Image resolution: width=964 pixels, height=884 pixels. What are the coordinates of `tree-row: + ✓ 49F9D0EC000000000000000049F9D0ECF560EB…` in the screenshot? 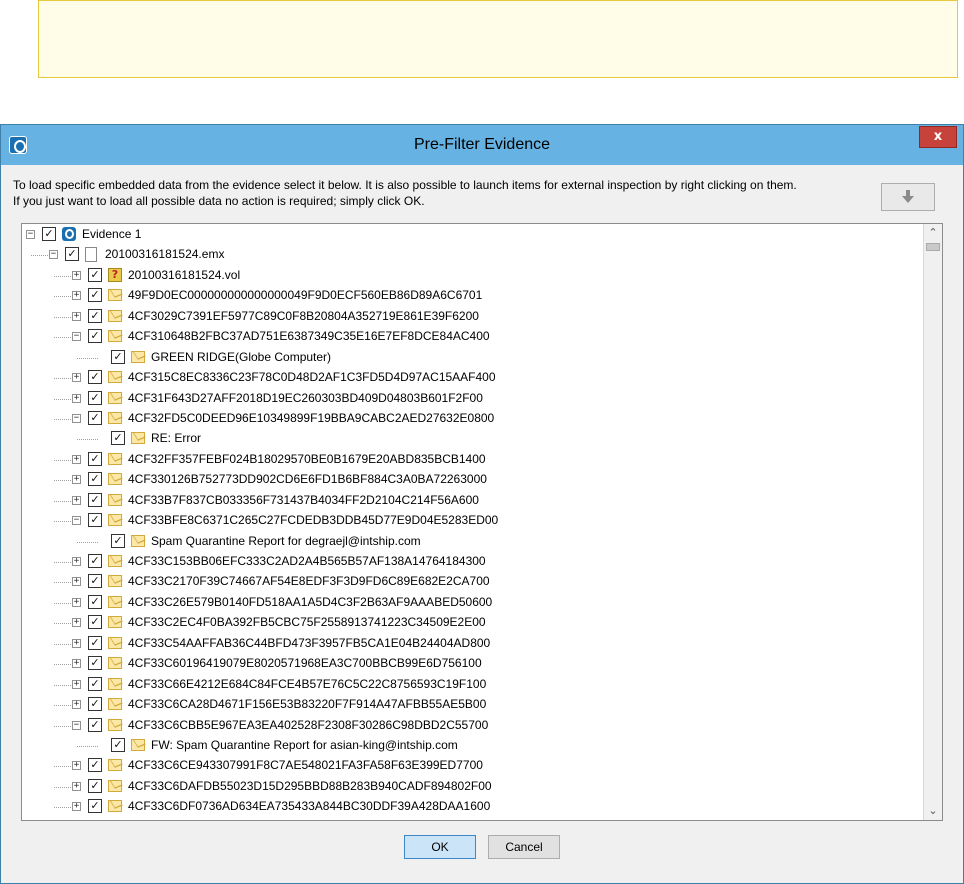 It's located at (472, 296).